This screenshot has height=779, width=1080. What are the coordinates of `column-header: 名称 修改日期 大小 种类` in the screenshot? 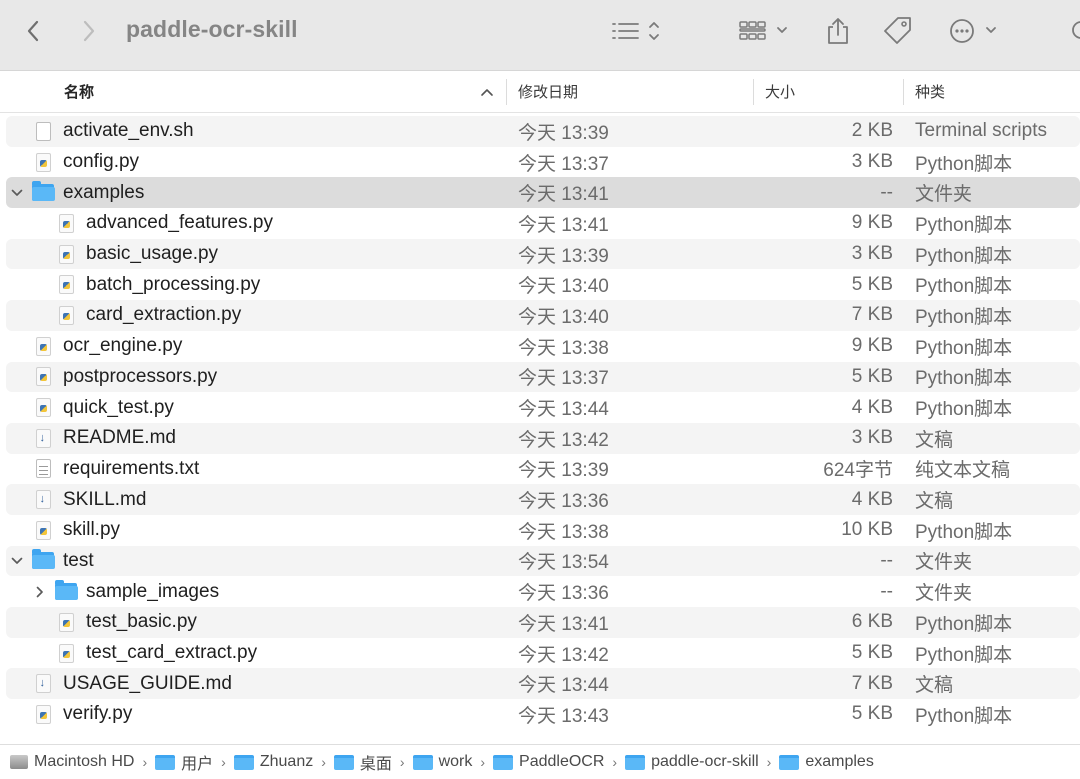 It's located at (540, 92).